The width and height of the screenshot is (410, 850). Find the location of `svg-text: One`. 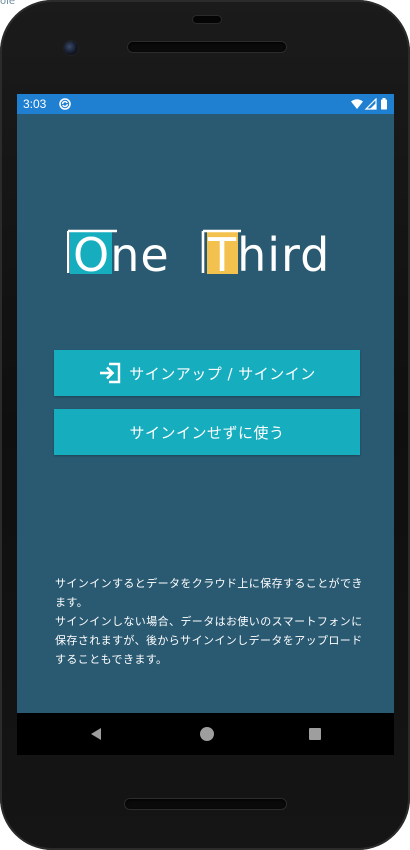

svg-text: One is located at coordinates (121, 254).